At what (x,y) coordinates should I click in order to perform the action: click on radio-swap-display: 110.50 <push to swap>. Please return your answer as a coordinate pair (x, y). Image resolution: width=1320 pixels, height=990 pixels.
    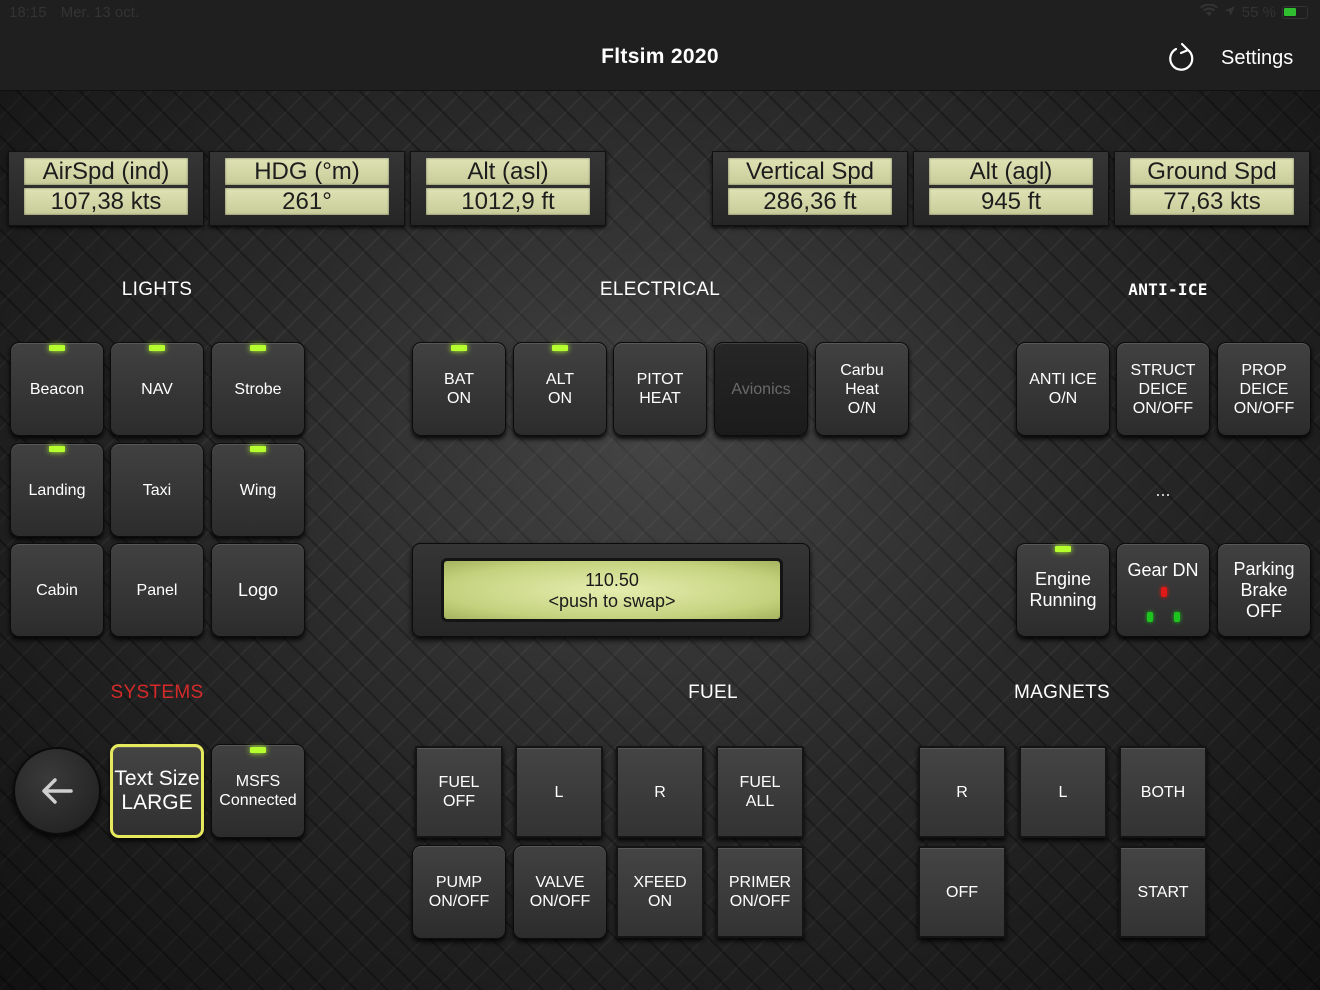
    Looking at the image, I should click on (612, 590).